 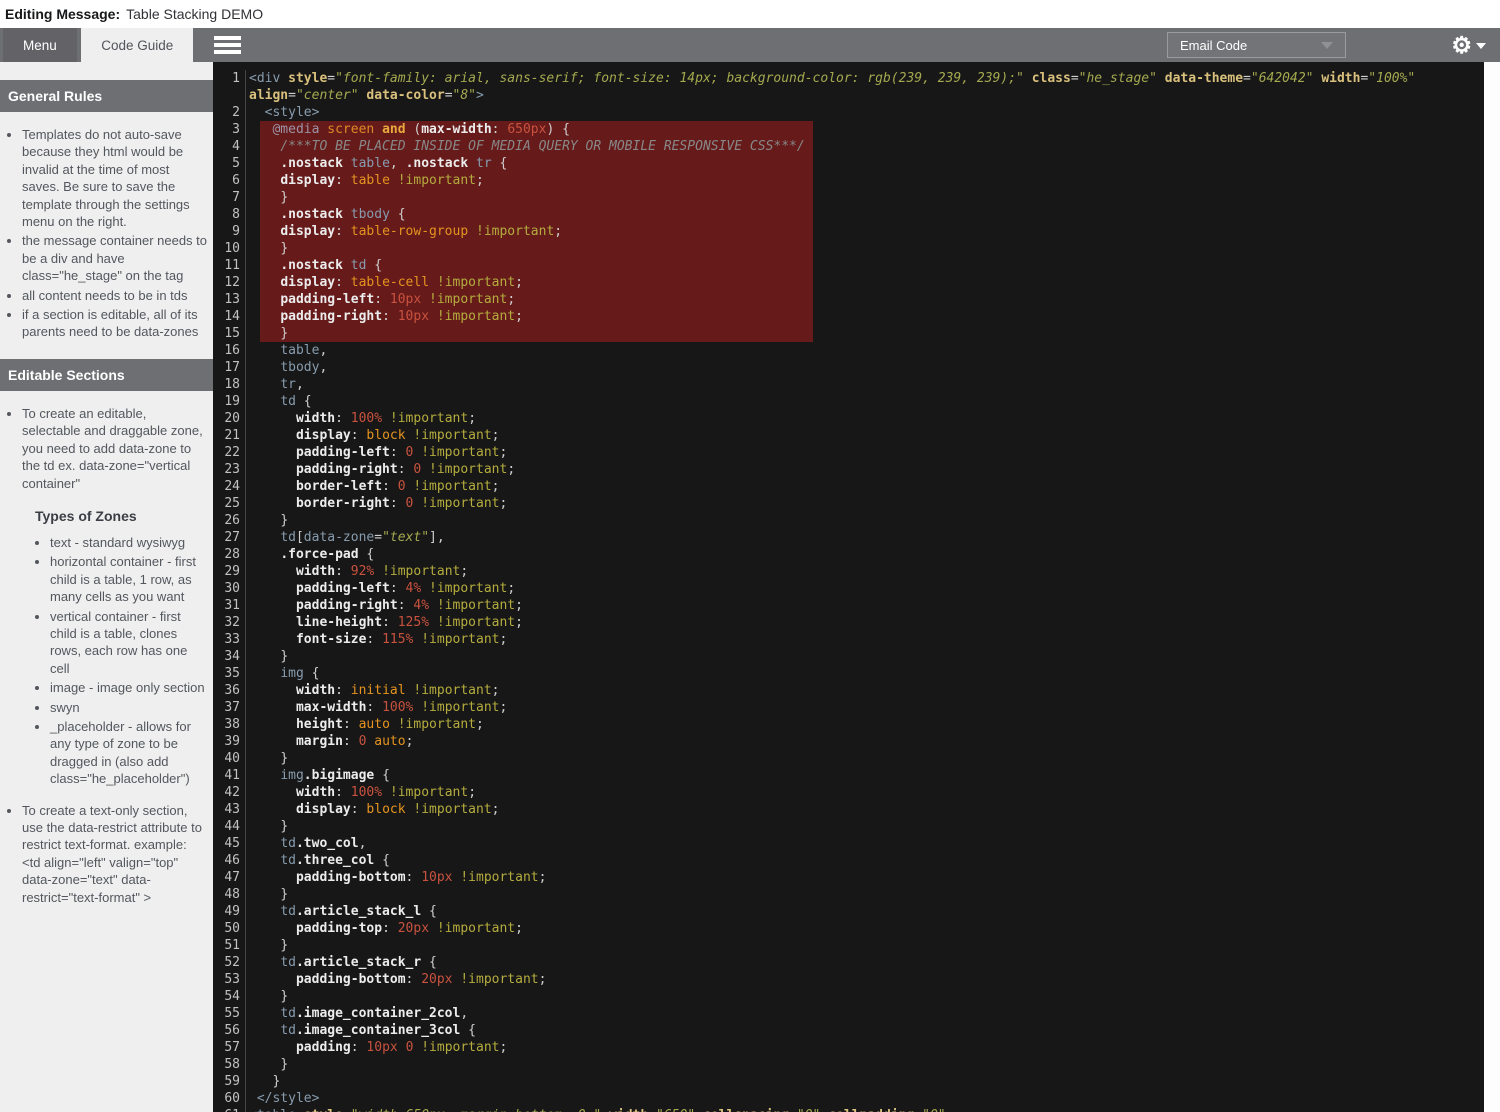 I want to click on code-line: 34 }, so click(x=848, y=656).